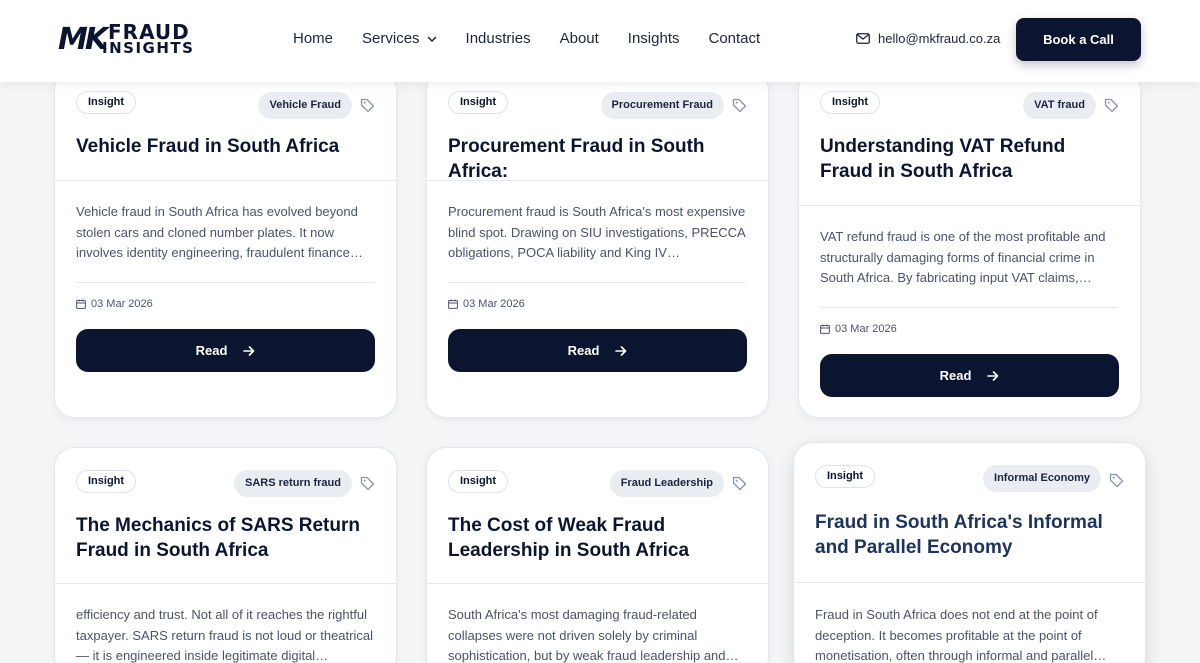 Image resolution: width=1200 pixels, height=663 pixels. Describe the element at coordinates (498, 38) in the screenshot. I see `nav-industries: Industries` at that location.